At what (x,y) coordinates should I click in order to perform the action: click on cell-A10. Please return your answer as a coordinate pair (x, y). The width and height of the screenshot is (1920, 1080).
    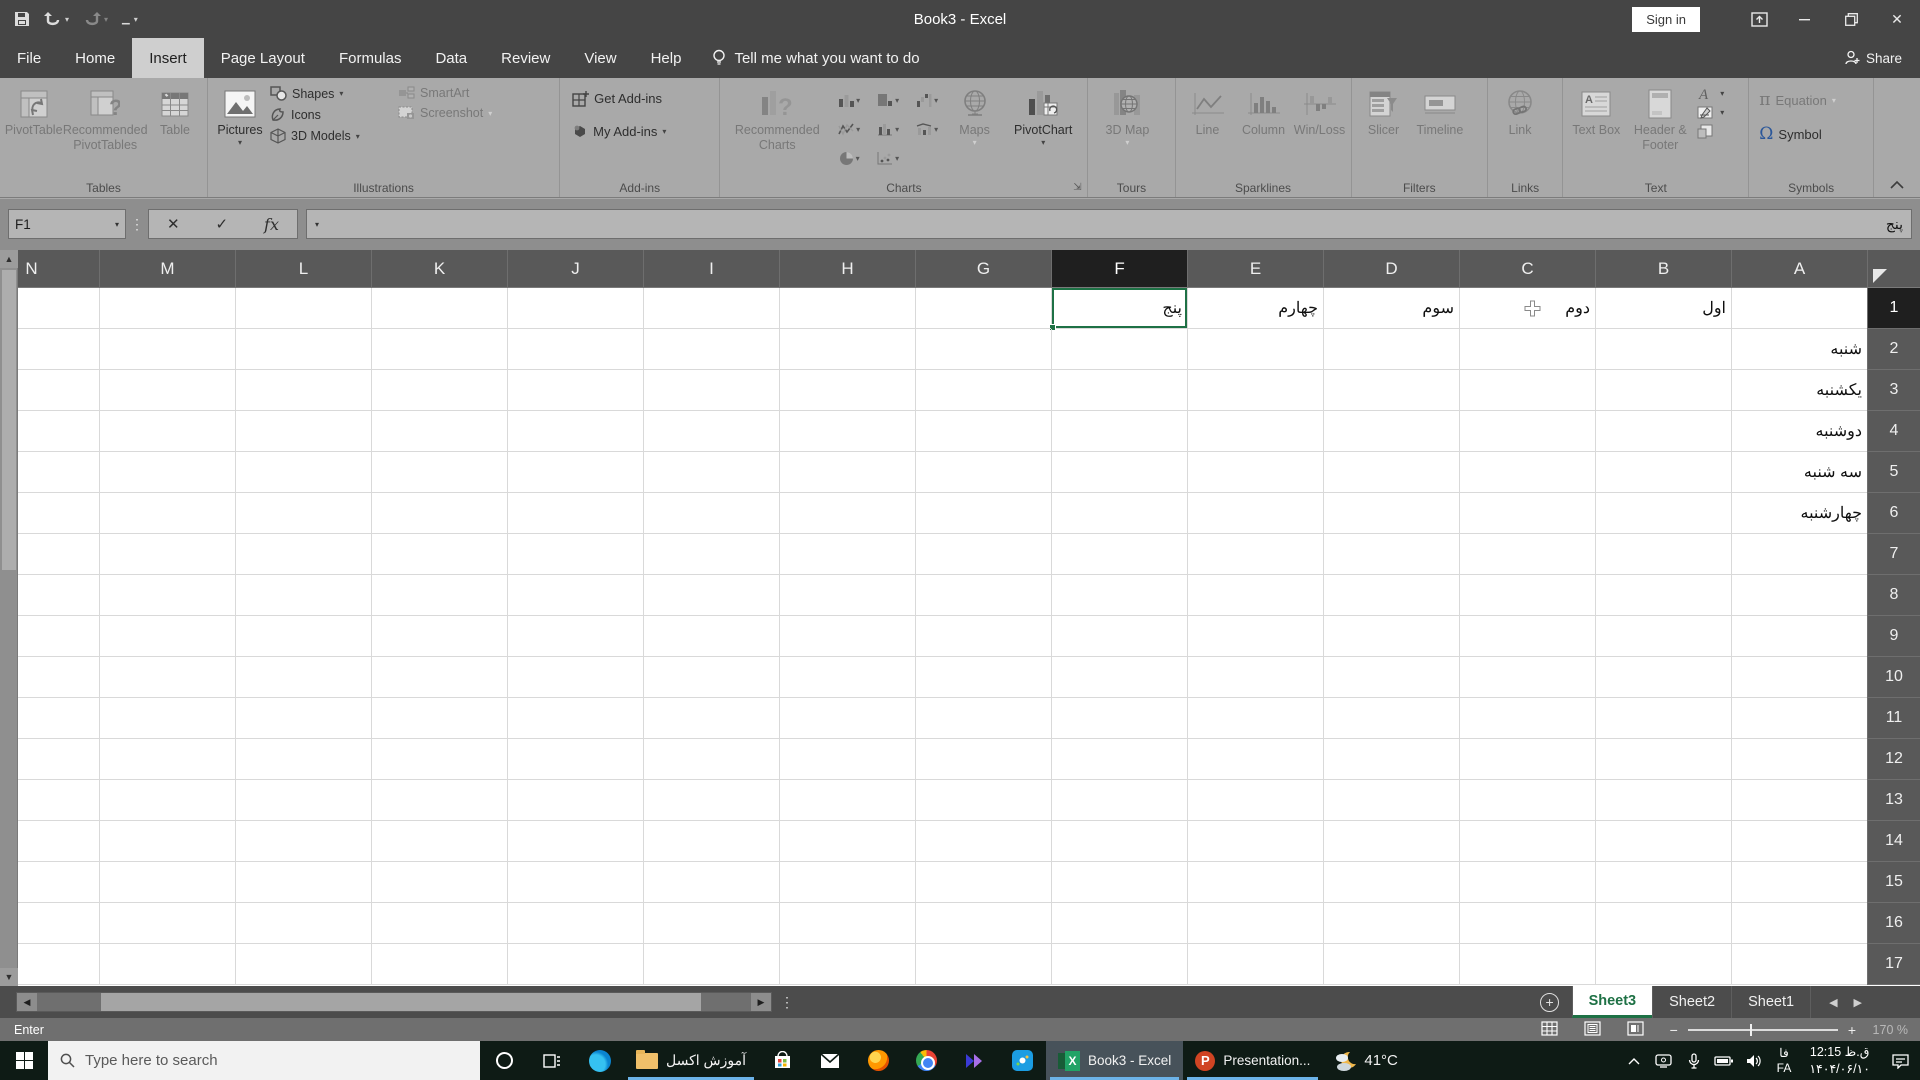
    Looking at the image, I should click on (1799, 677).